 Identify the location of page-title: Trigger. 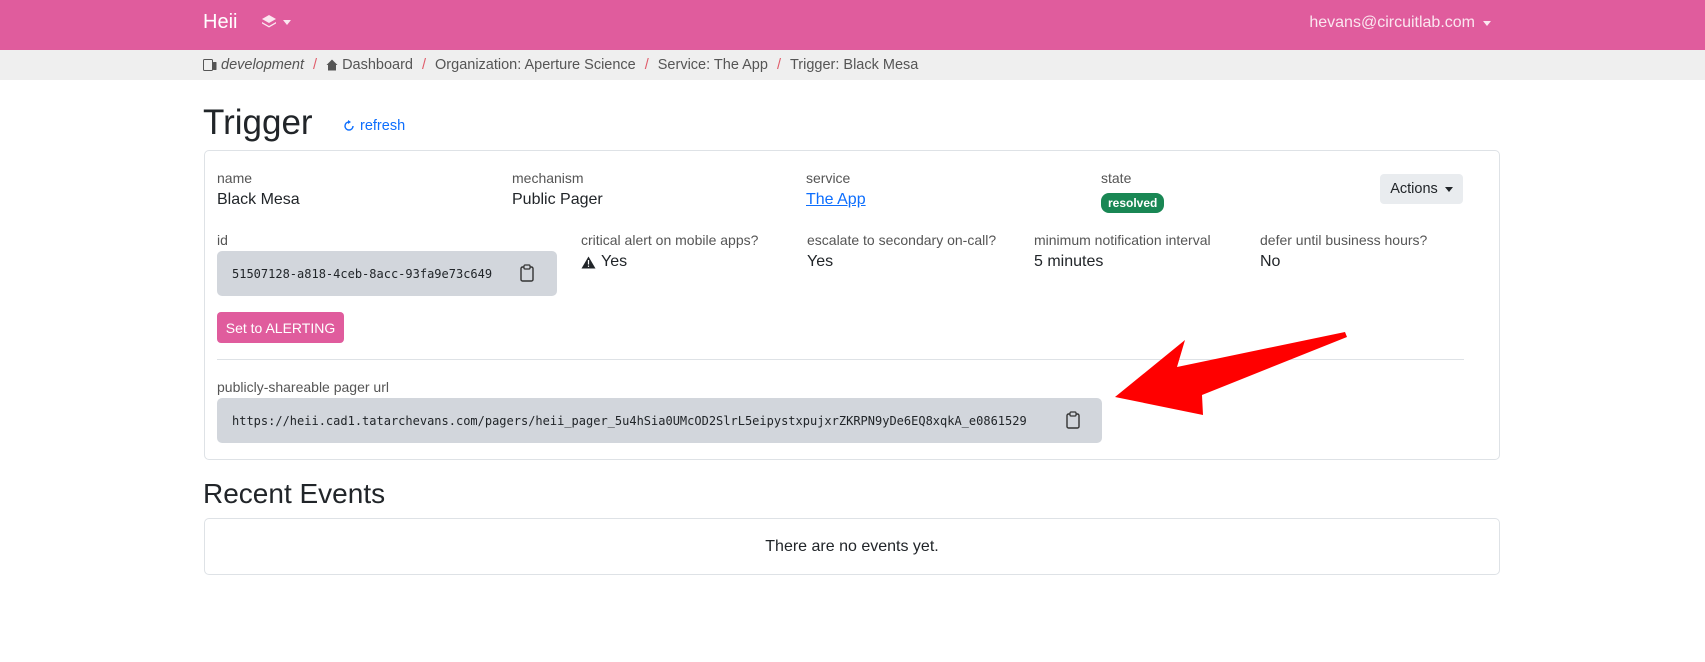
(258, 122).